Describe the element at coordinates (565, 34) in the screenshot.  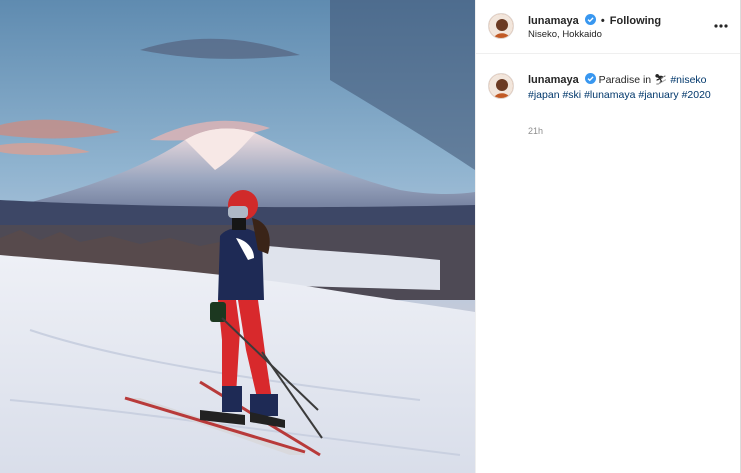
I see `location-link: Niseko, Hokkaido` at that location.